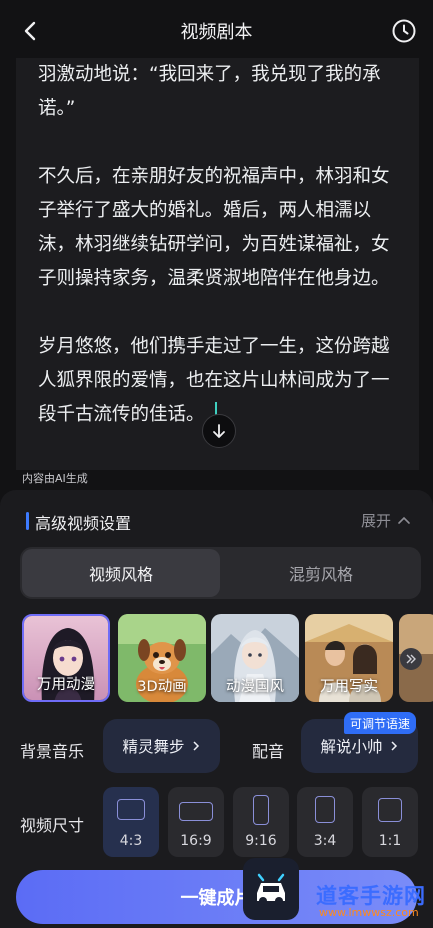  What do you see at coordinates (83, 523) in the screenshot?
I see `section-title: 高级视频设置` at bounding box center [83, 523].